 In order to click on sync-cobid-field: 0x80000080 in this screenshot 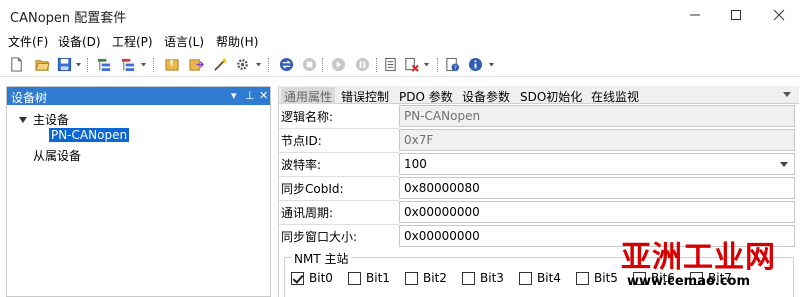, I will do `click(597, 188)`.